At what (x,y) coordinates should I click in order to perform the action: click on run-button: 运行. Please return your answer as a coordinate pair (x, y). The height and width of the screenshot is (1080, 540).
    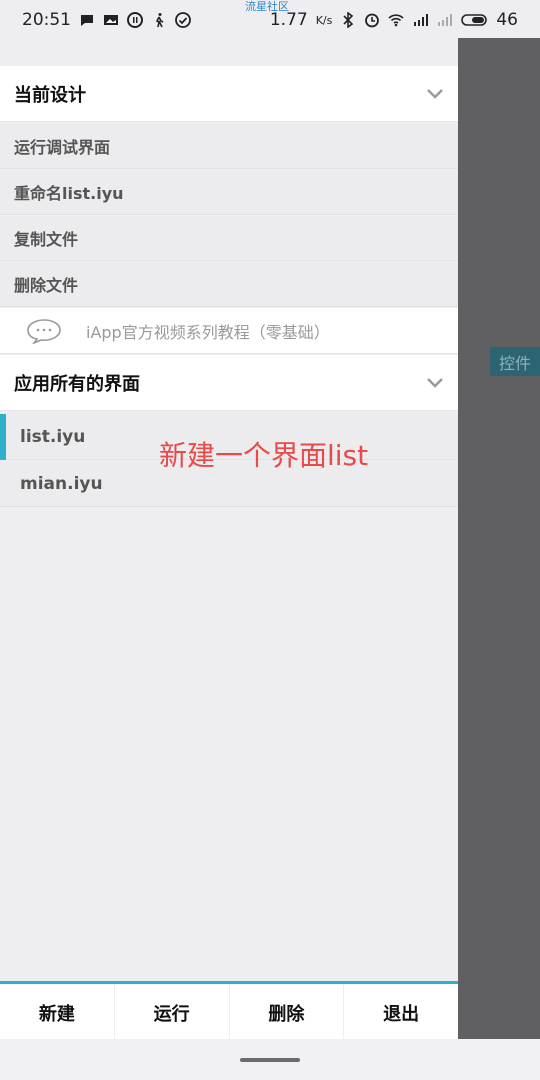
    Looking at the image, I should click on (172, 1013).